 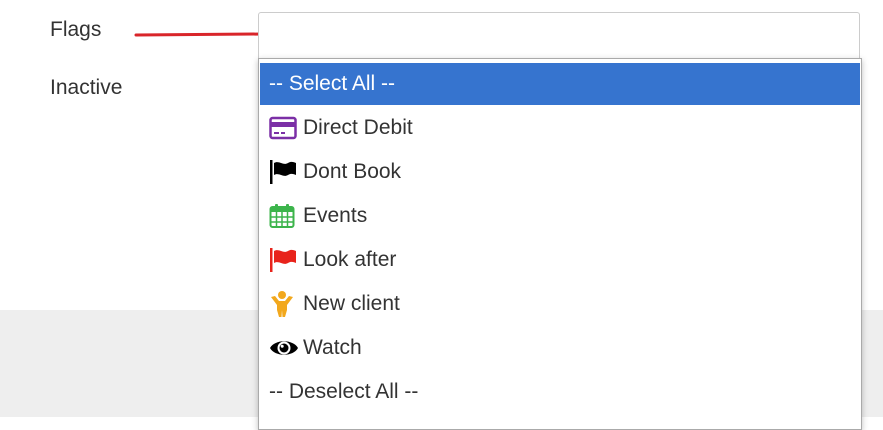 I want to click on inactive-label: Inactive, so click(x=86, y=87).